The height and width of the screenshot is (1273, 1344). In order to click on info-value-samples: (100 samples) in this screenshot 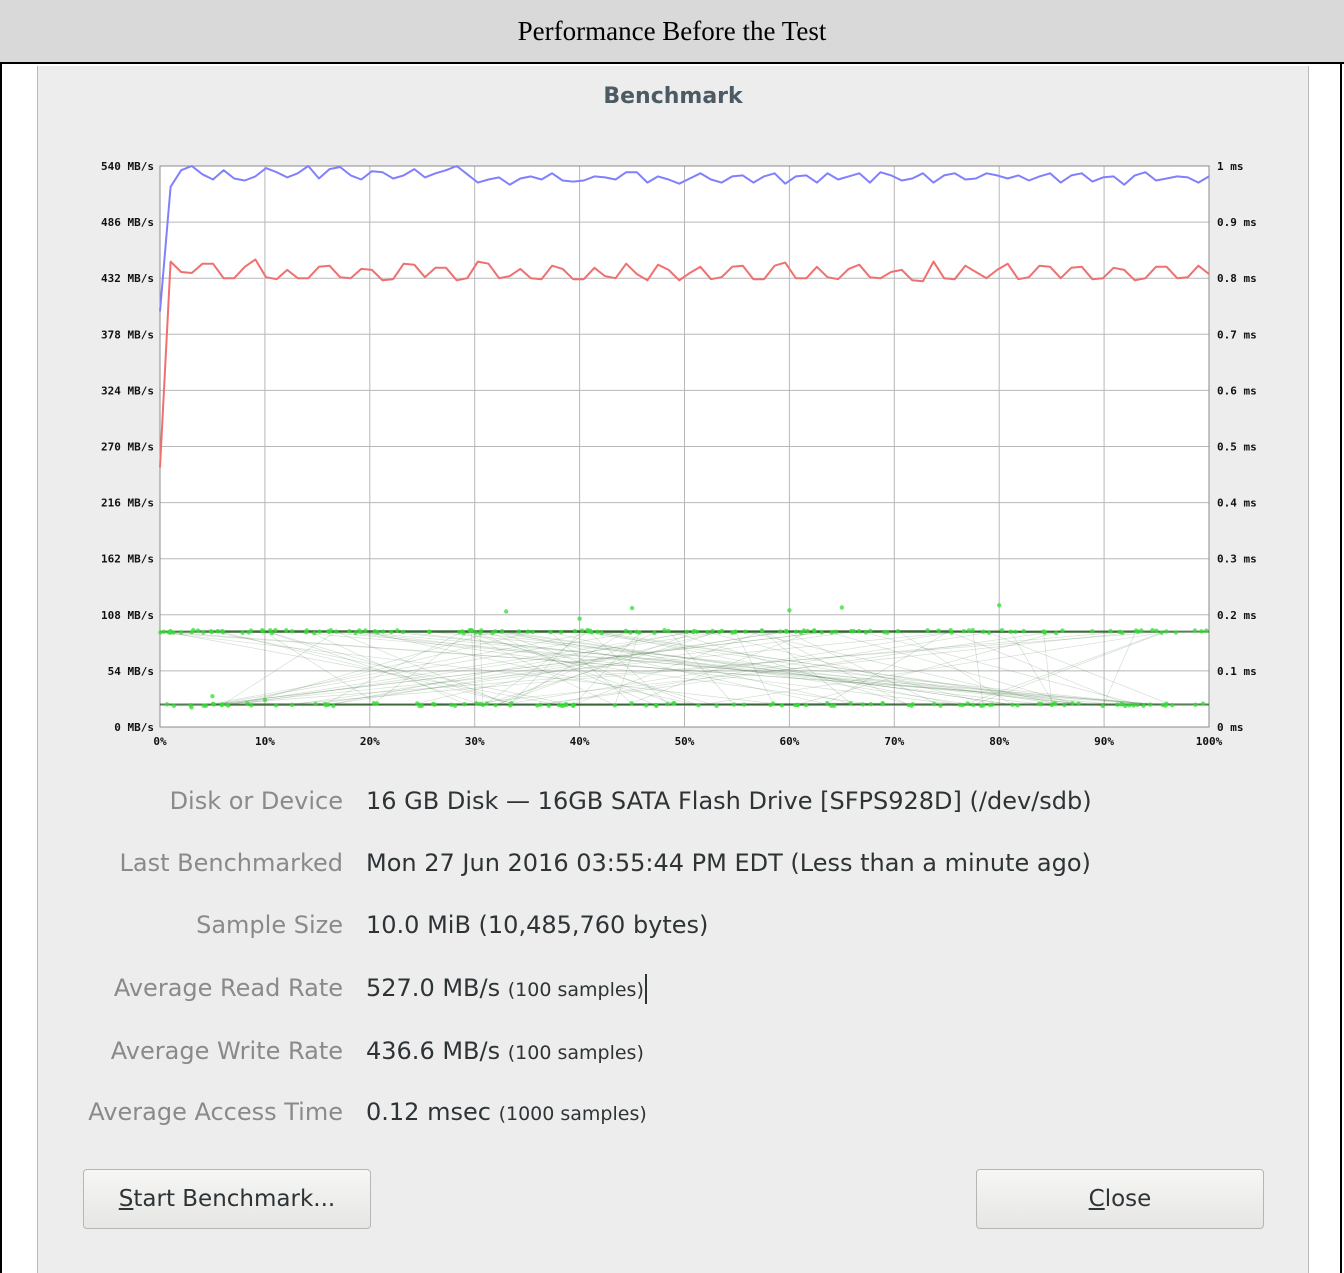, I will do `click(575, 990)`.